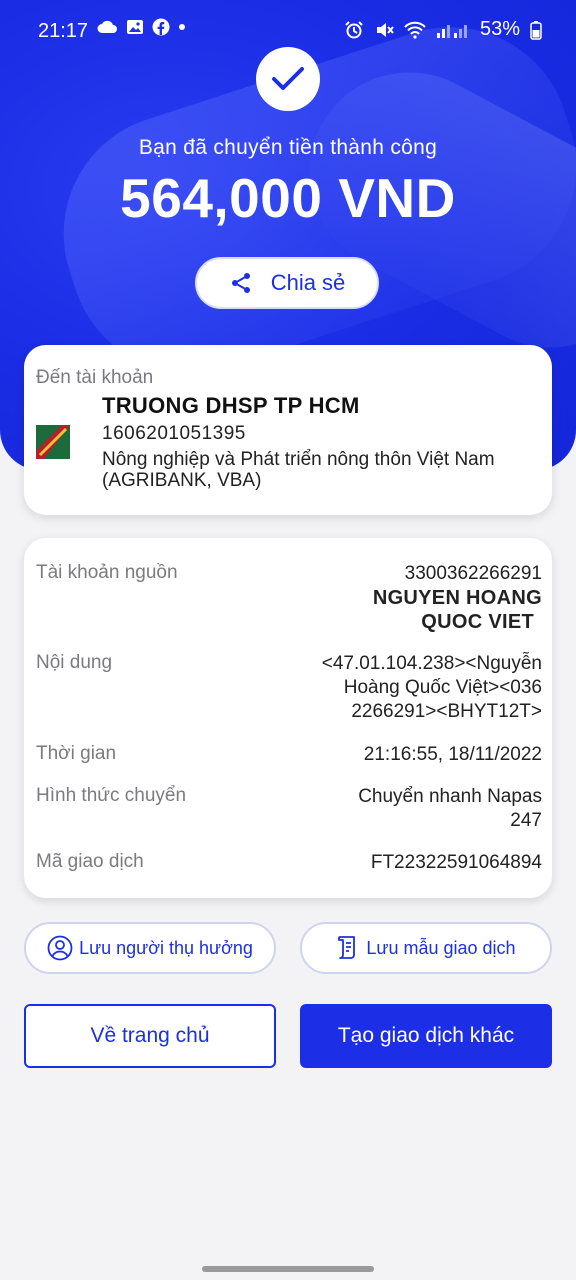 The height and width of the screenshot is (1280, 576). Describe the element at coordinates (60, 948) in the screenshot. I see `user-circle-icon` at that location.